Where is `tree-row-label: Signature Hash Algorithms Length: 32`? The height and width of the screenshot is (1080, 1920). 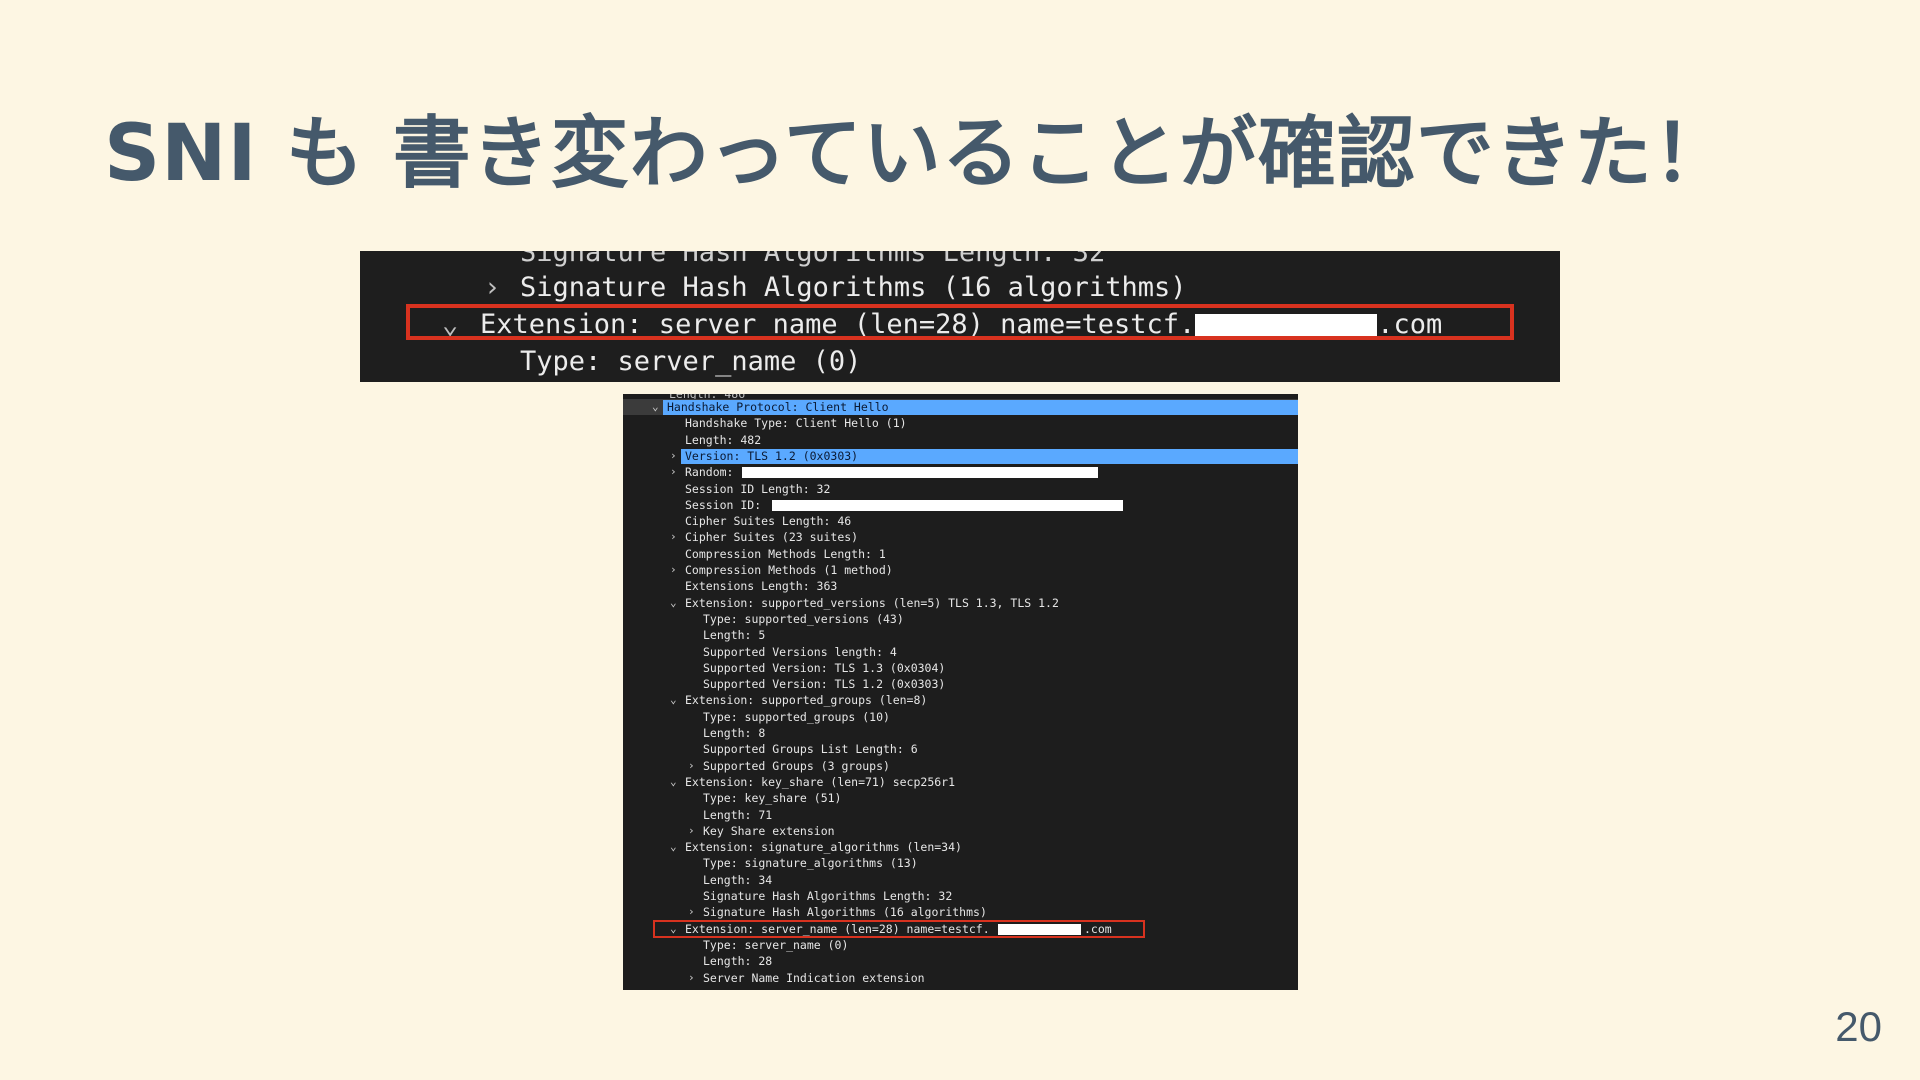 tree-row-label: Signature Hash Algorithms Length: 32 is located at coordinates (828, 896).